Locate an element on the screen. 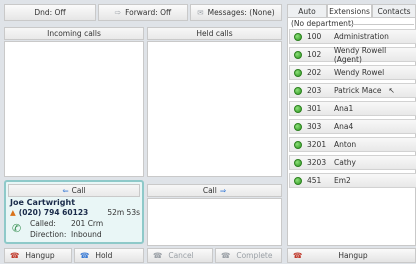 The image size is (416, 264). tab-extensions-label: Extensions is located at coordinates (349, 11).